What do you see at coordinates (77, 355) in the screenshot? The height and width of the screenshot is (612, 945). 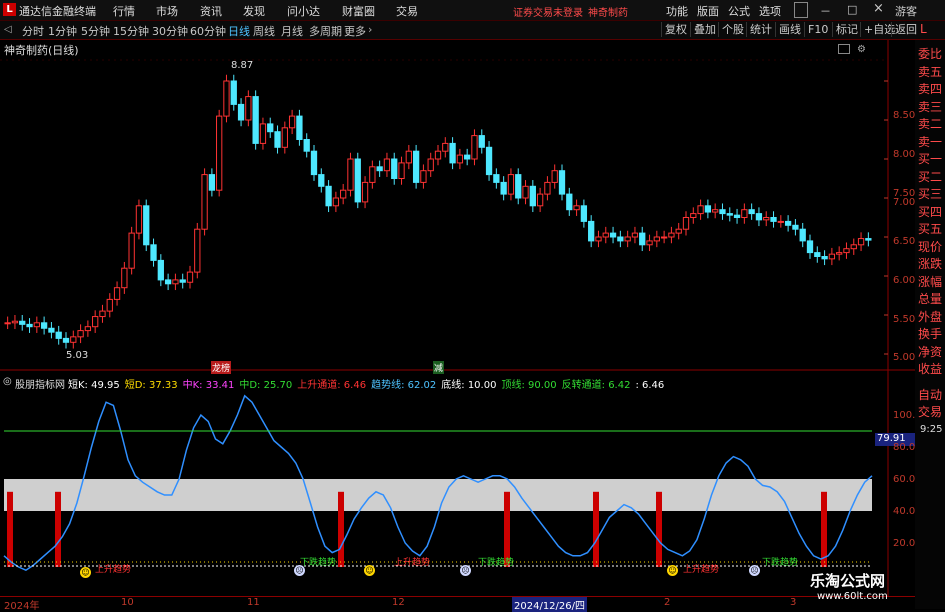 I see `price-low-label: 5.03` at bounding box center [77, 355].